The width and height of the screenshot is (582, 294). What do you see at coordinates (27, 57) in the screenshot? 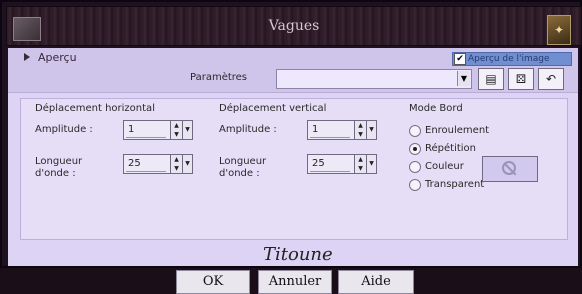
I see `expand-arrow-icon` at bounding box center [27, 57].